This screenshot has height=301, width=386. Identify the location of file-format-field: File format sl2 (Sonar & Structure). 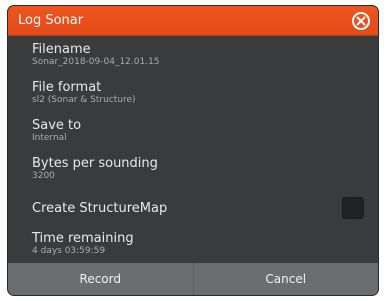
(84, 93).